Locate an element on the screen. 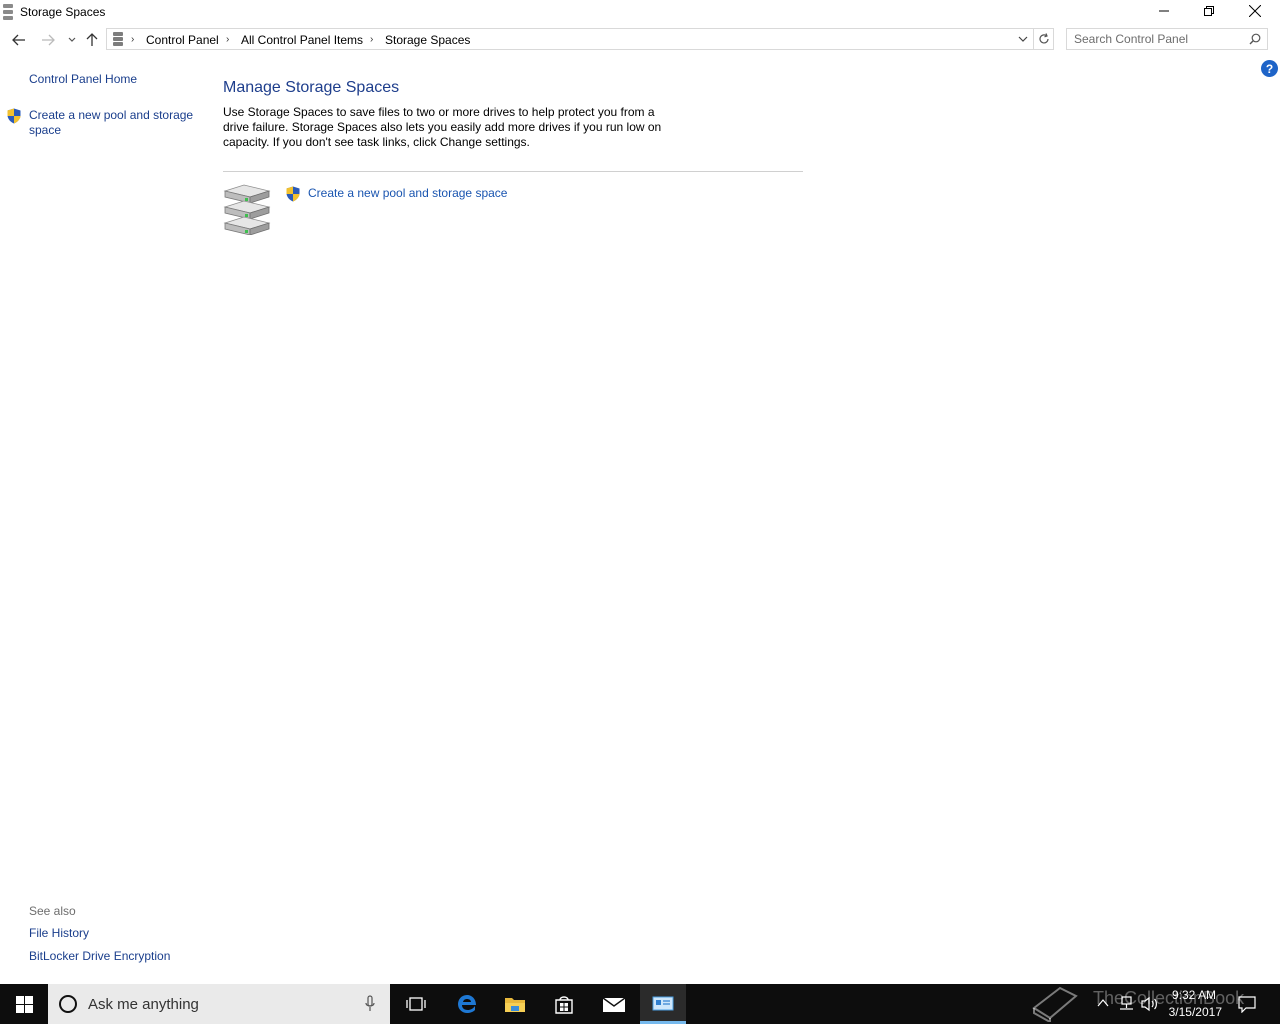  storage-spaces-app-icon is located at coordinates (8, 12).